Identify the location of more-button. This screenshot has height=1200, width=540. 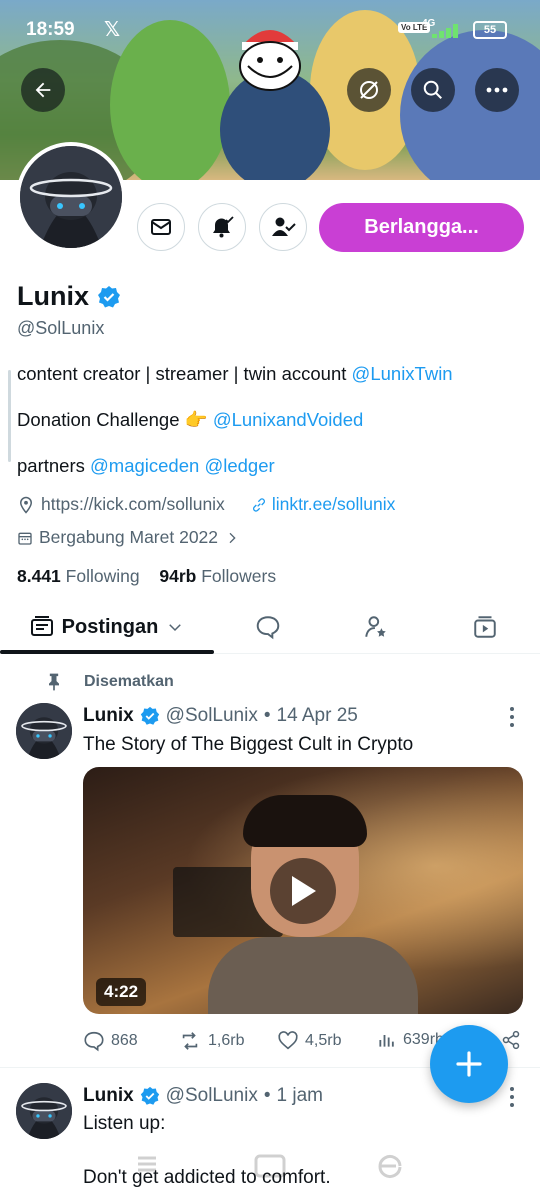
(497, 90).